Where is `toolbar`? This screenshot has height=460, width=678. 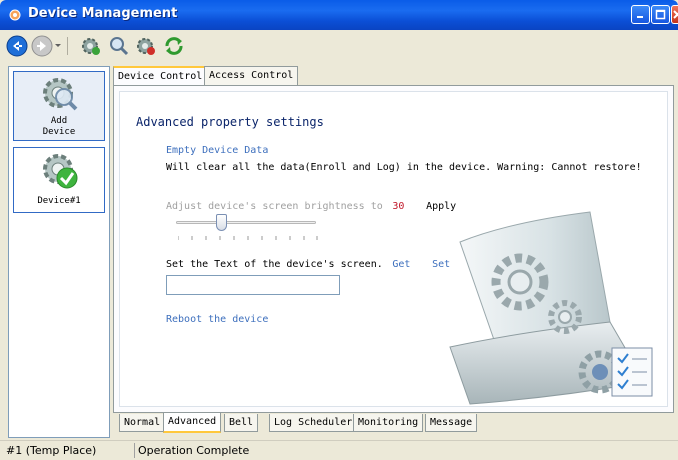
toolbar is located at coordinates (339, 46).